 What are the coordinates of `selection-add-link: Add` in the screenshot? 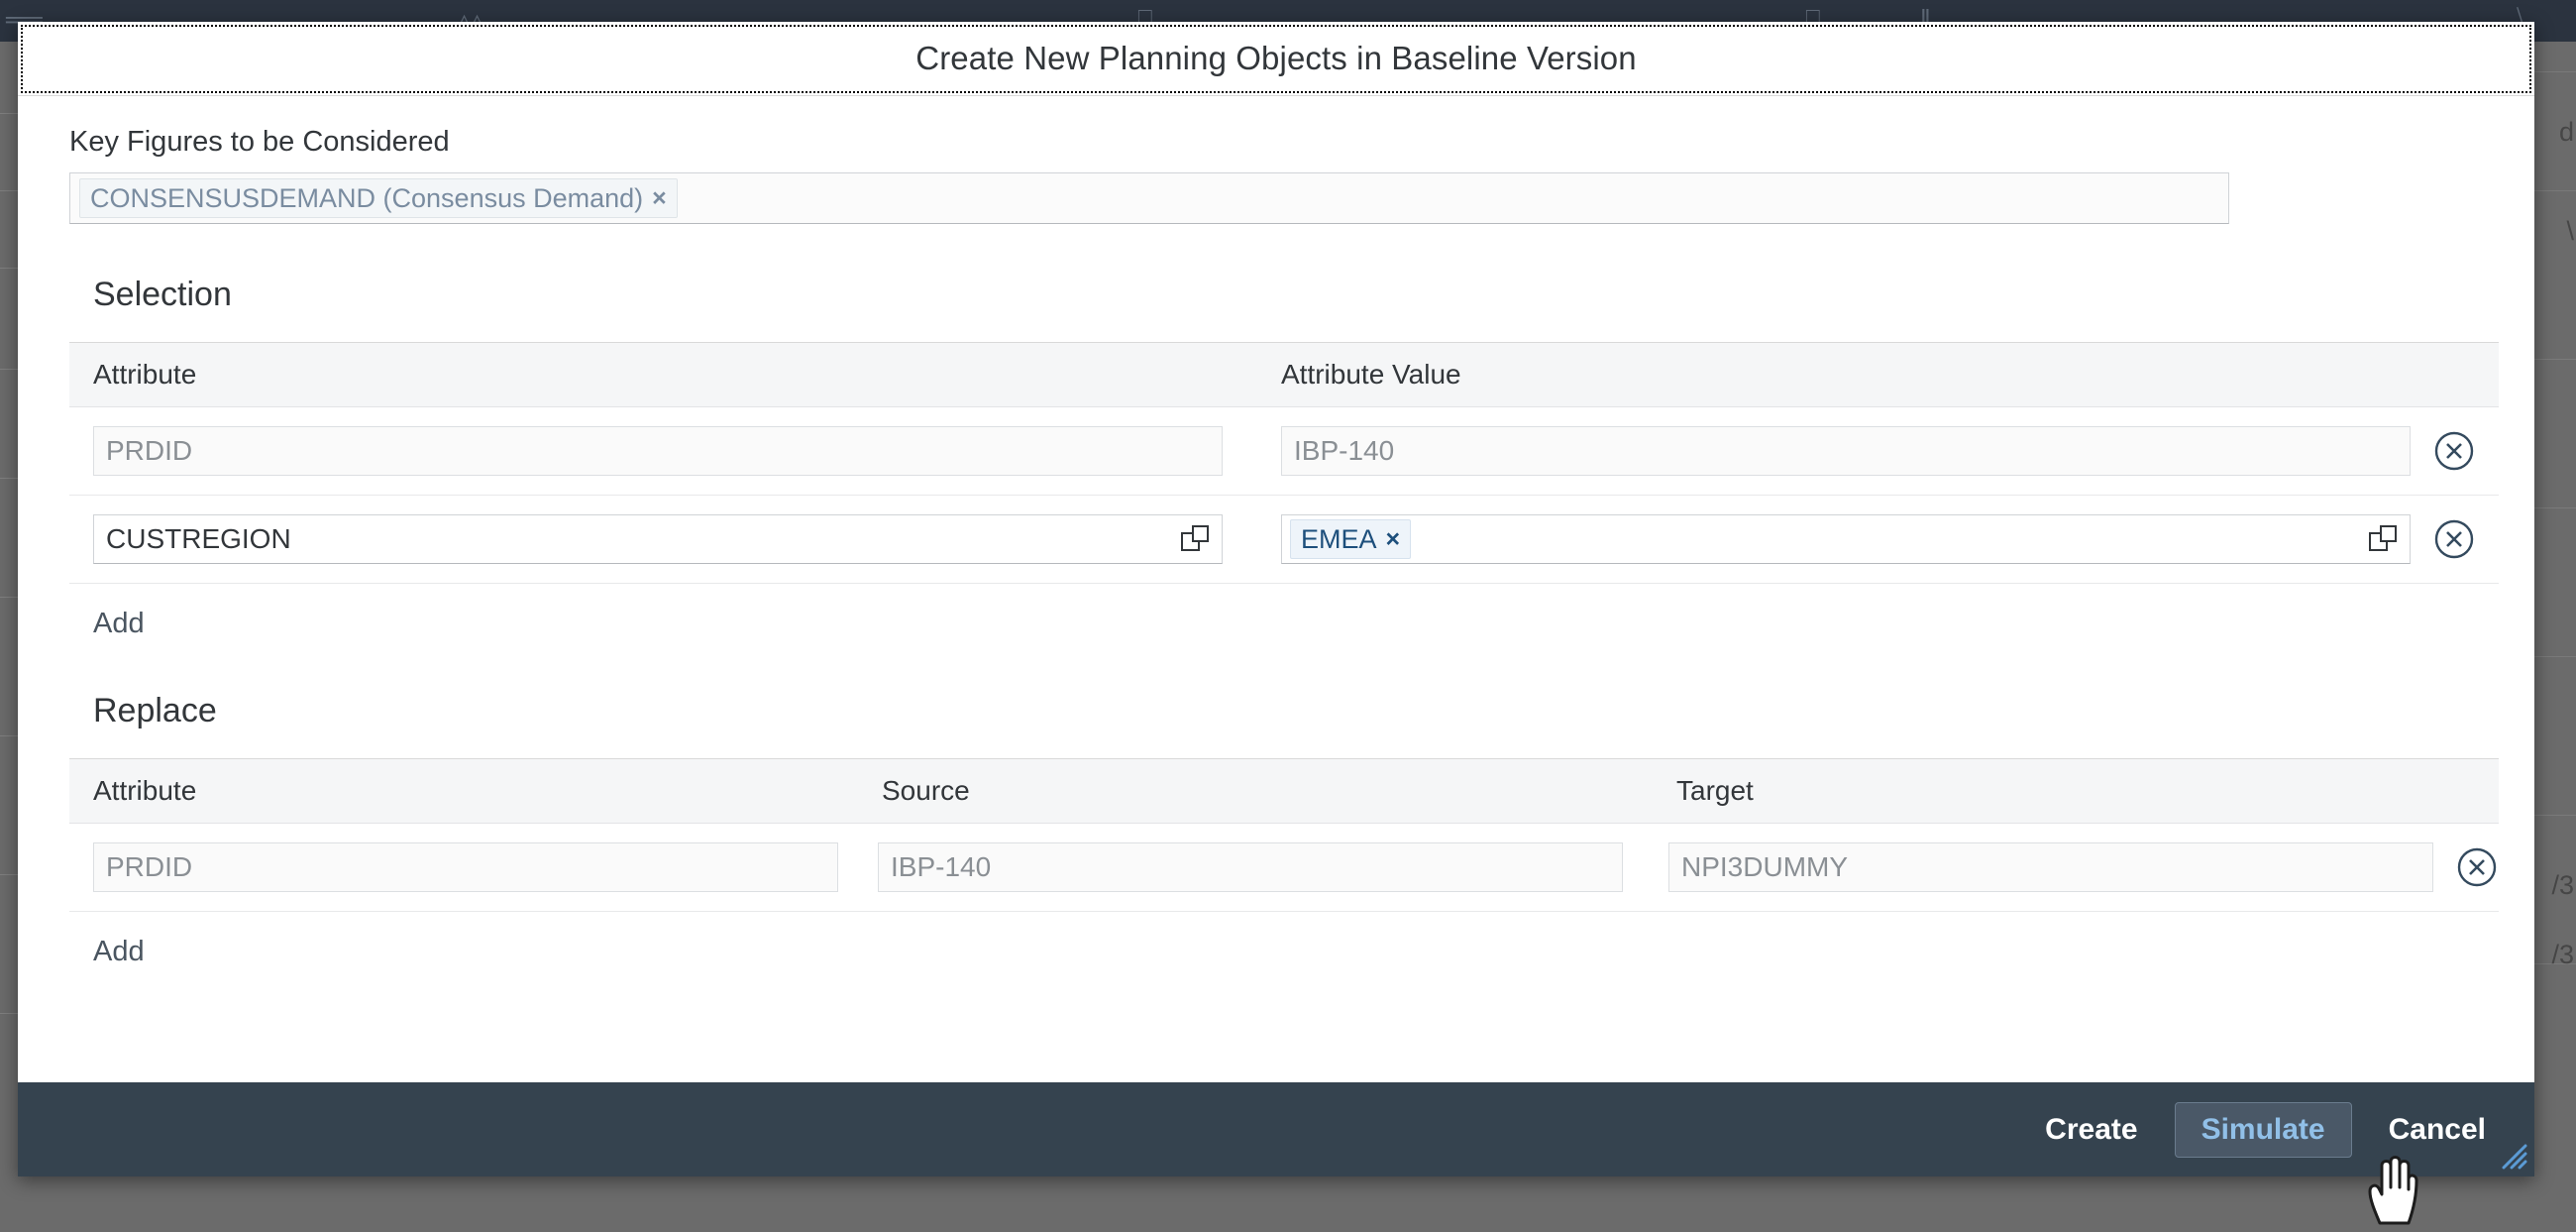 It's located at (119, 624).